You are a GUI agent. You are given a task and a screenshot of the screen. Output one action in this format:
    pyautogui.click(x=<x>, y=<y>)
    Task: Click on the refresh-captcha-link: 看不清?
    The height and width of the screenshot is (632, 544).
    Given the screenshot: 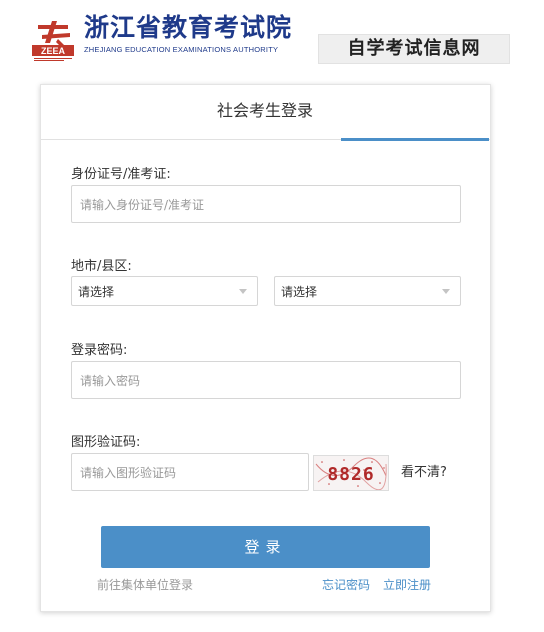 What is the action you would take?
    pyautogui.click(x=424, y=470)
    